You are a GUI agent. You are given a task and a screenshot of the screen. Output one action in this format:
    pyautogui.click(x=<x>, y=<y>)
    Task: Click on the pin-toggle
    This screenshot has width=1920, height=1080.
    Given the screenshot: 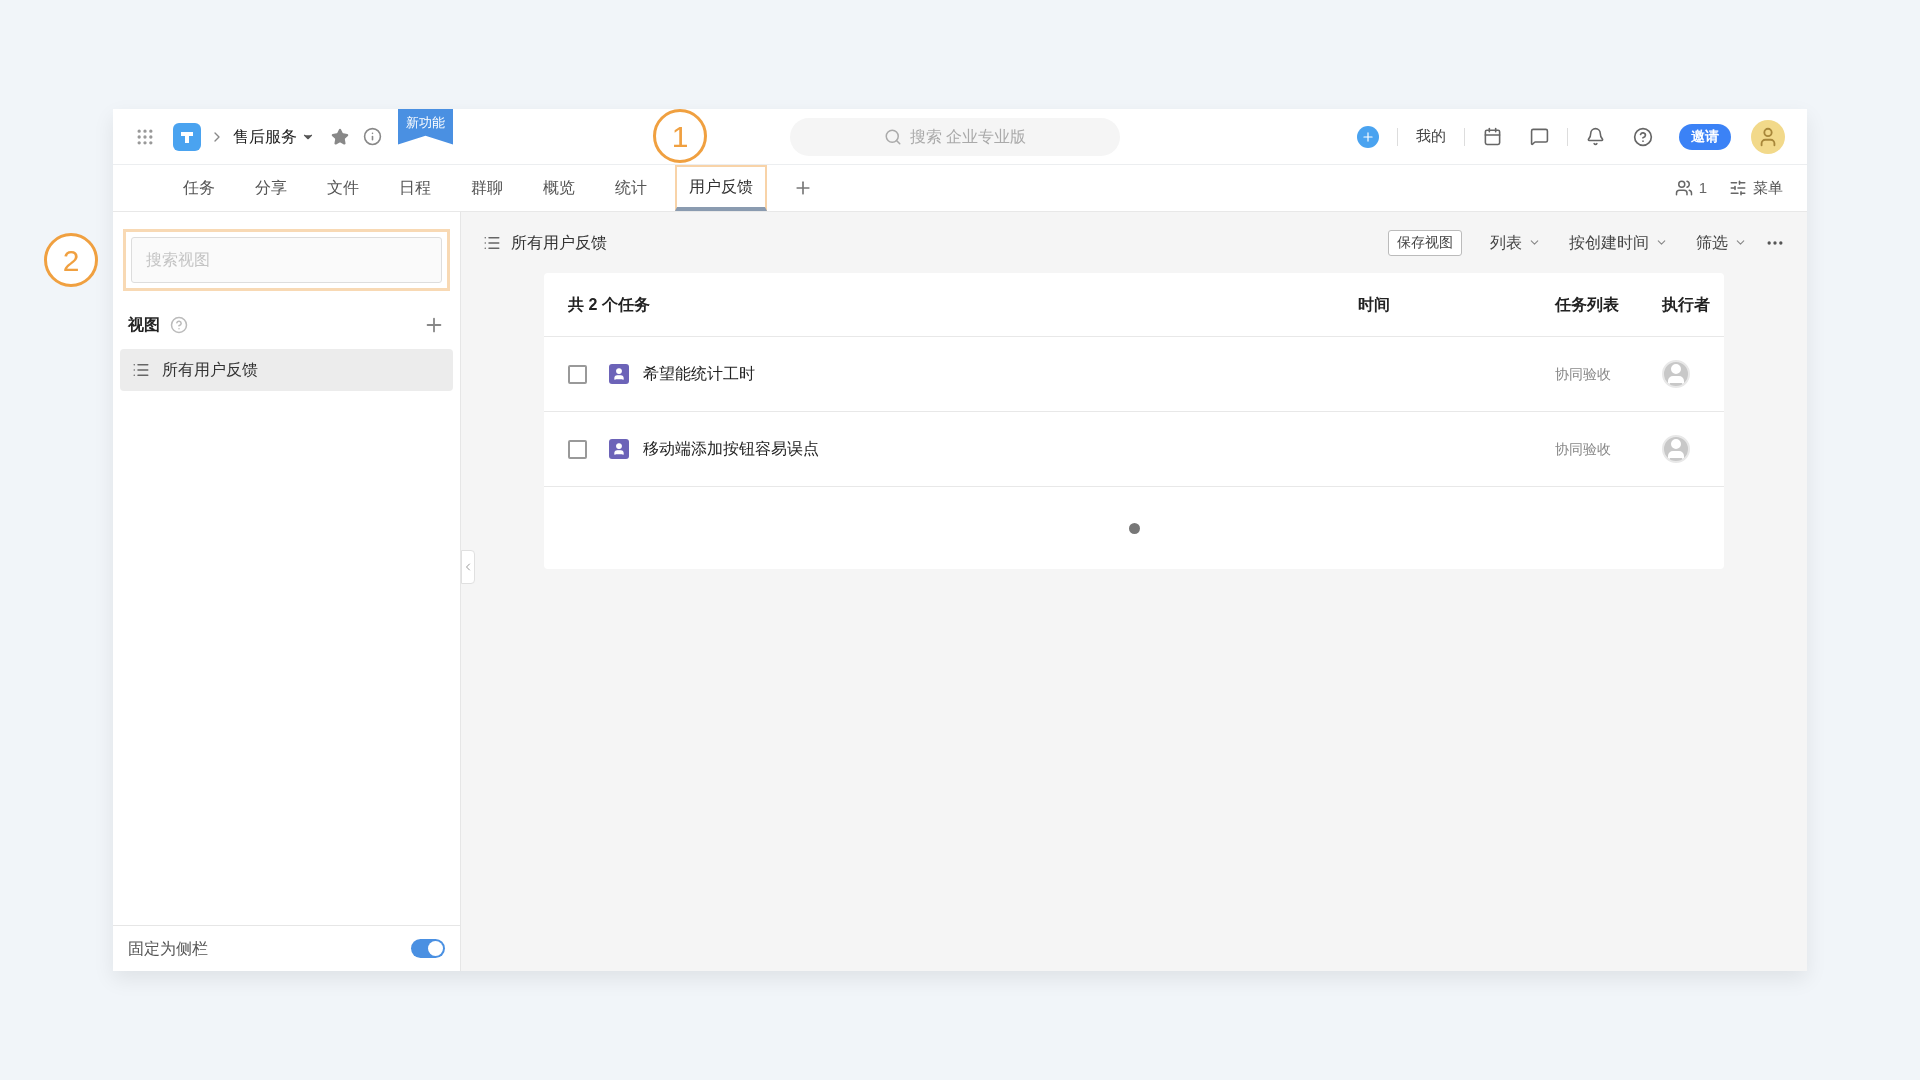 What is the action you would take?
    pyautogui.click(x=428, y=948)
    